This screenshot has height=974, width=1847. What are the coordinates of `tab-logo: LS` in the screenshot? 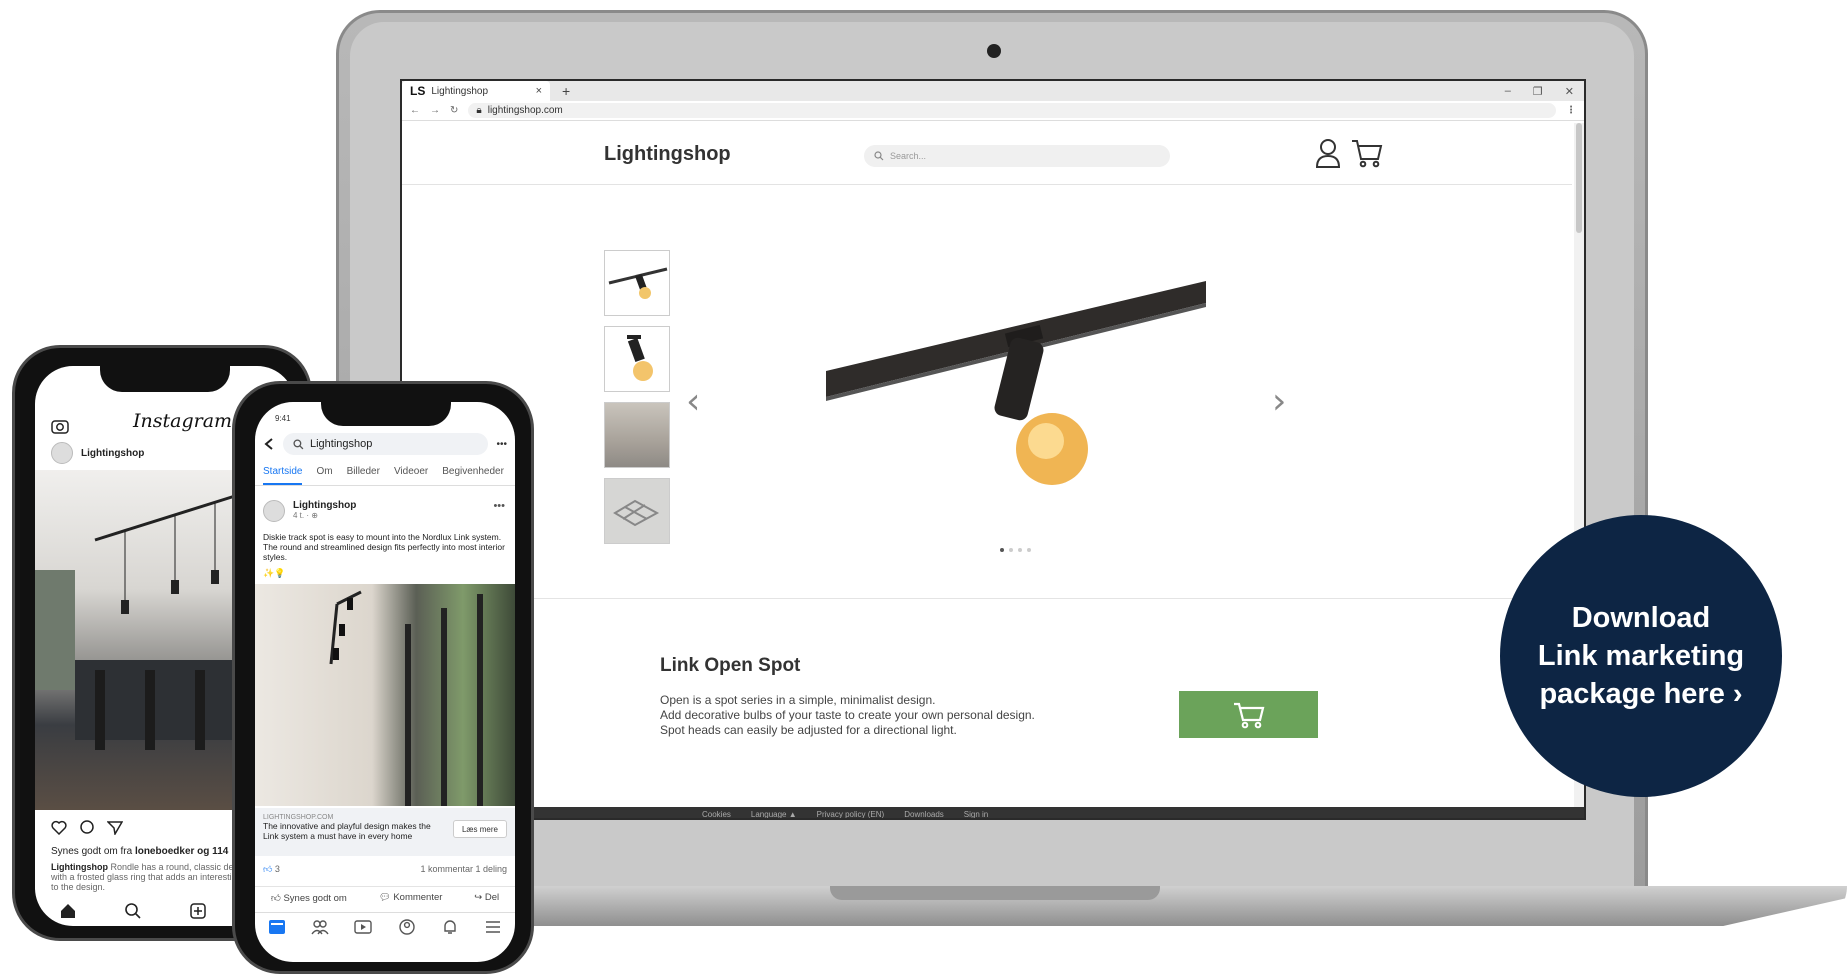 It's located at (418, 91).